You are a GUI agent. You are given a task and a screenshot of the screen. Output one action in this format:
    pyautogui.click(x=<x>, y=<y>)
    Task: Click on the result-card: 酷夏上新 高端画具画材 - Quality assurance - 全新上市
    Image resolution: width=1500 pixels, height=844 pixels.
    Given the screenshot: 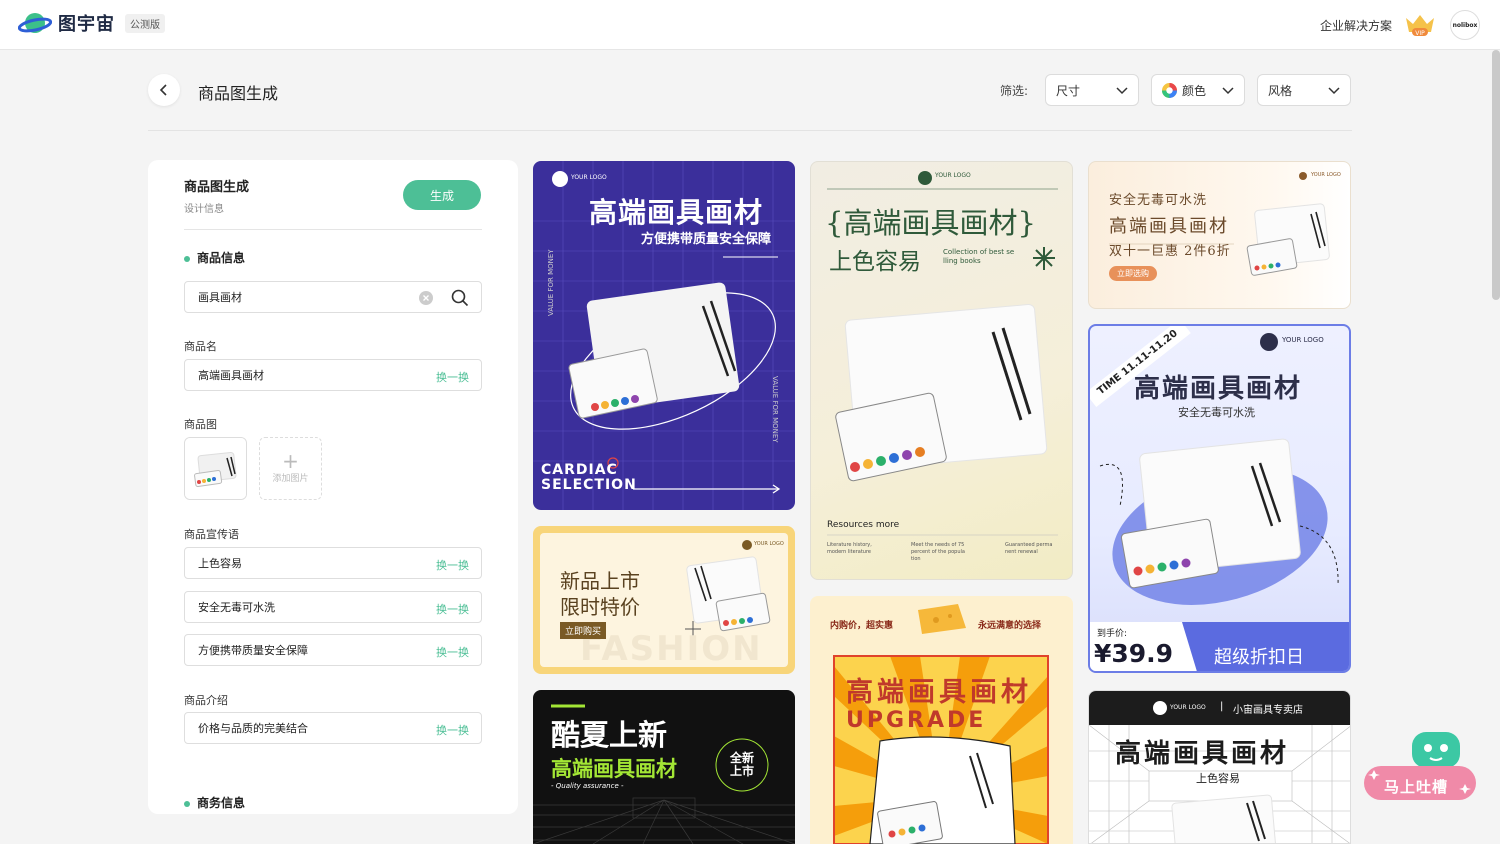 What is the action you would take?
    pyautogui.click(x=664, y=767)
    